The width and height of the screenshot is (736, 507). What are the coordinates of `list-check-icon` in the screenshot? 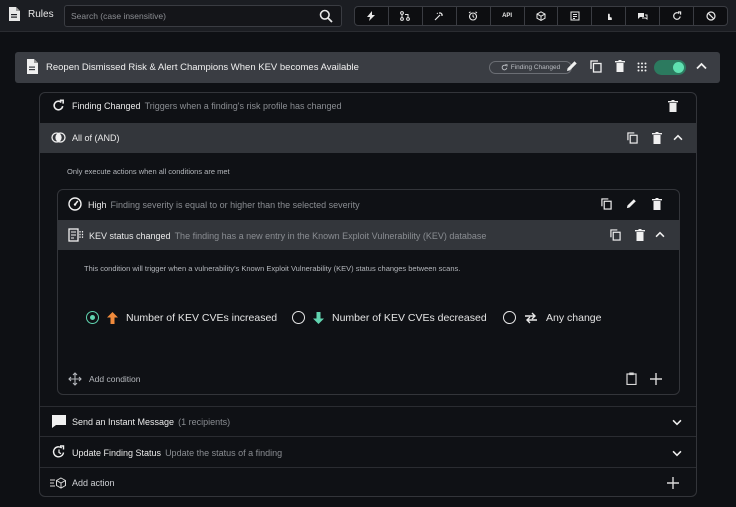 It's located at (575, 16).